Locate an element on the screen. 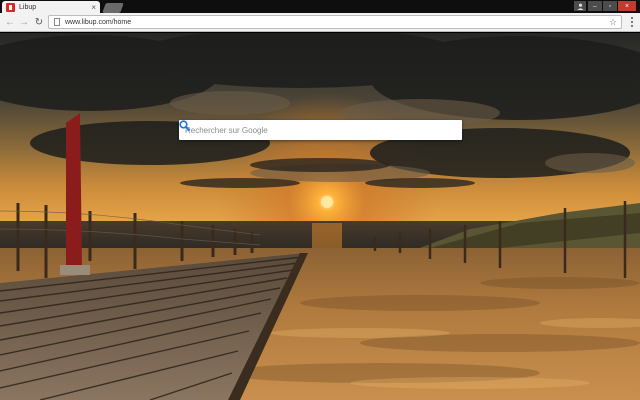 This screenshot has height=400, width=640. address-bar: www.libup.com/home ☆ is located at coordinates (335, 22).